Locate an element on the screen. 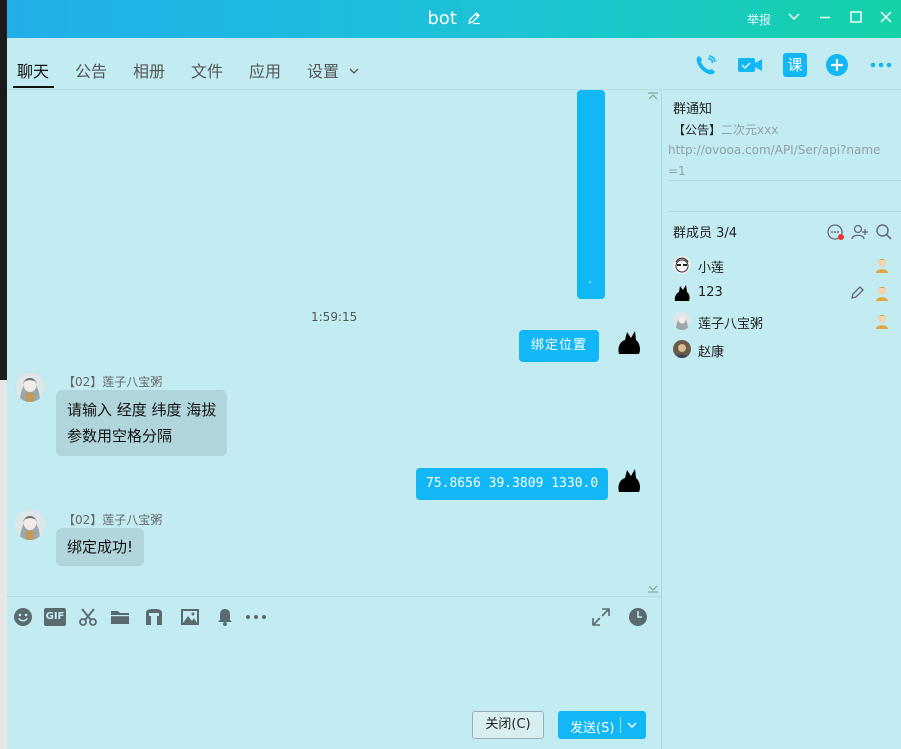  incoming-message: 请输入 经度 纬度 海拔 参数用空格分隔 is located at coordinates (142, 423).